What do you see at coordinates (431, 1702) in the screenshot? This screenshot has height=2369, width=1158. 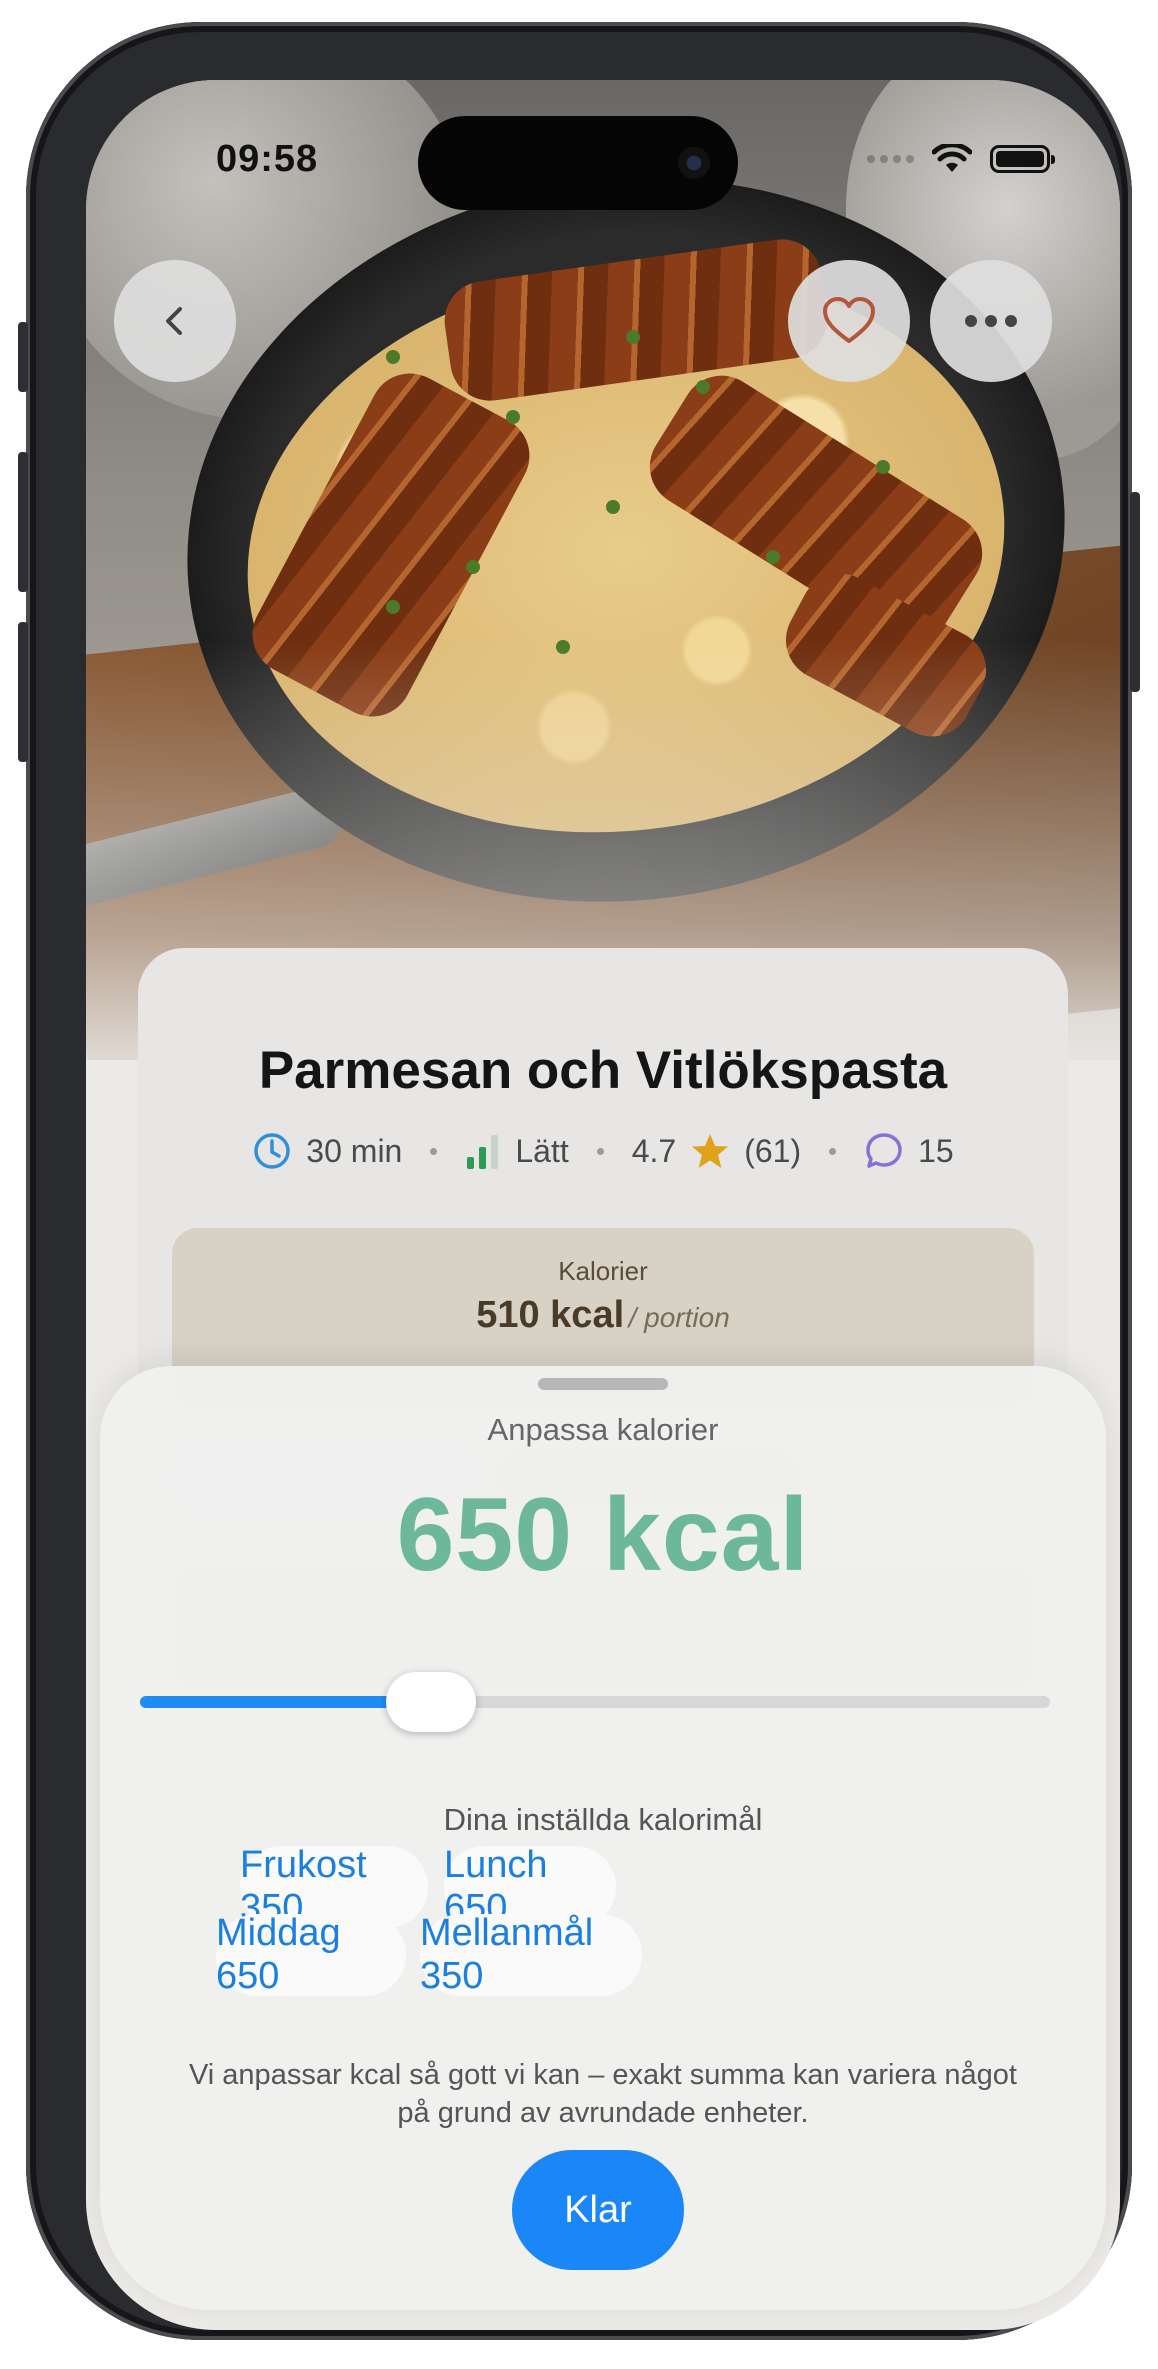 I see `kcal-slider-thumb` at bounding box center [431, 1702].